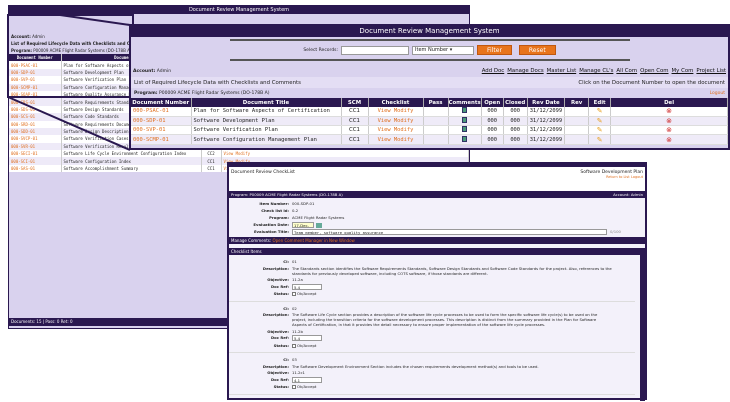 The width and height of the screenshot is (730, 402). What do you see at coordinates (493, 71) in the screenshot?
I see `nav-link-add-doc: Add Doc` at bounding box center [493, 71].